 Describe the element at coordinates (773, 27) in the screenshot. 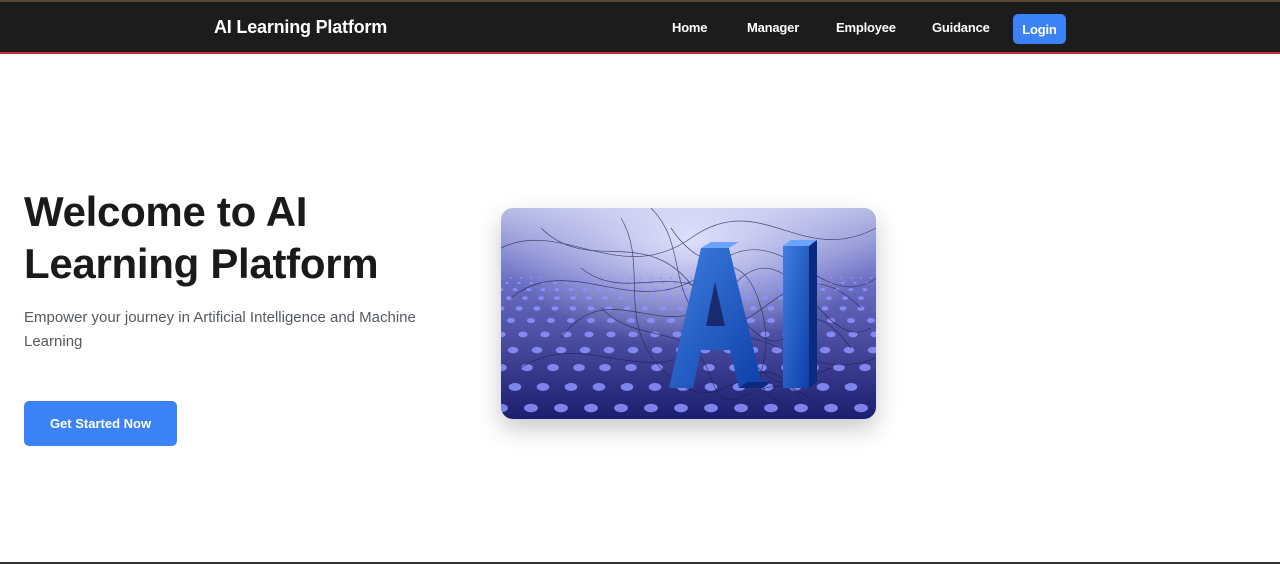

I see `nav-link-manager: Manager` at that location.